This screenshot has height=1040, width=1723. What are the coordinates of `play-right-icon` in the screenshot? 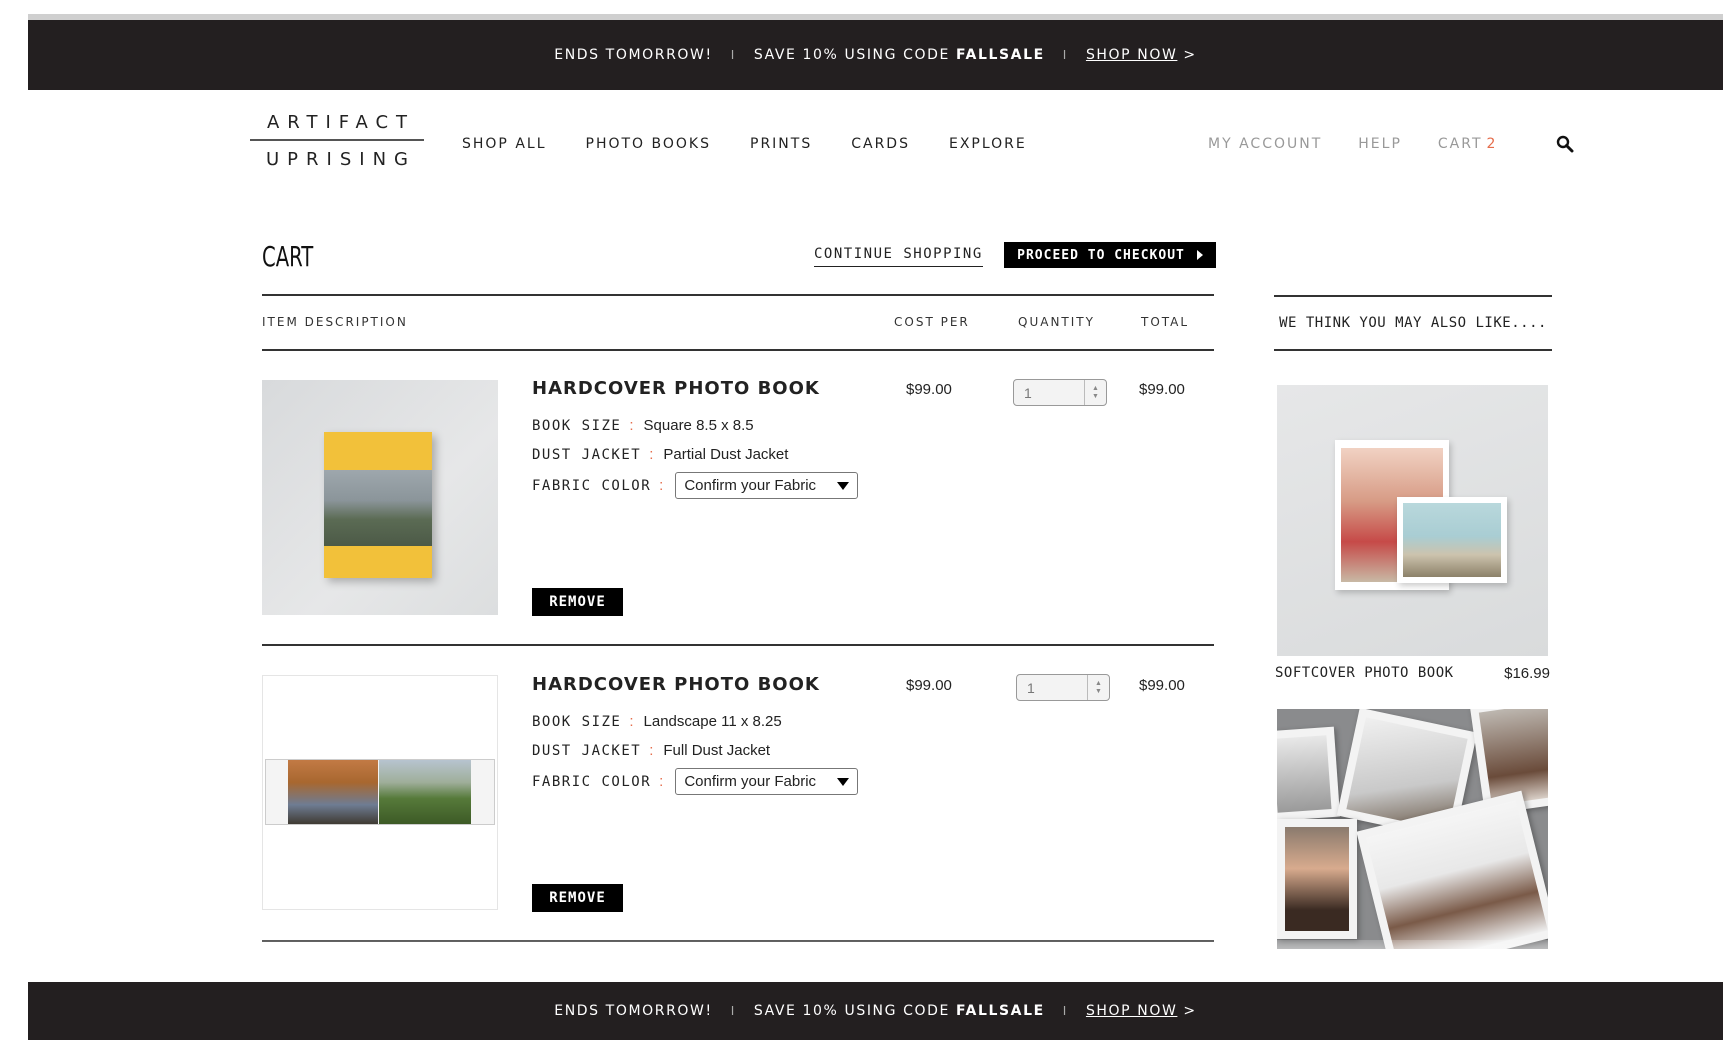 It's located at (1199, 255).